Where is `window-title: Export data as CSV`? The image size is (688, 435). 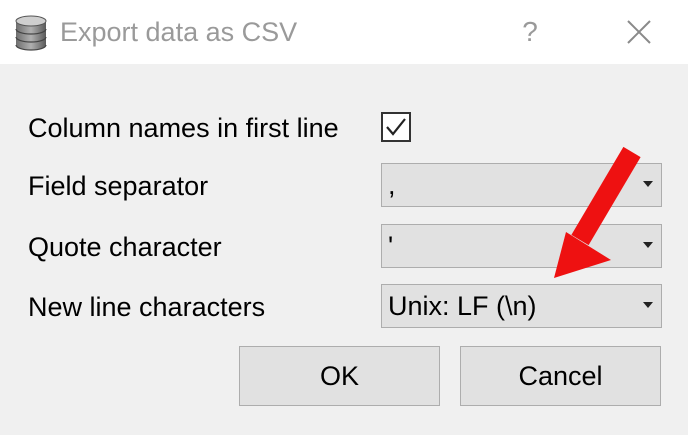 window-title: Export data as CSV is located at coordinates (179, 32).